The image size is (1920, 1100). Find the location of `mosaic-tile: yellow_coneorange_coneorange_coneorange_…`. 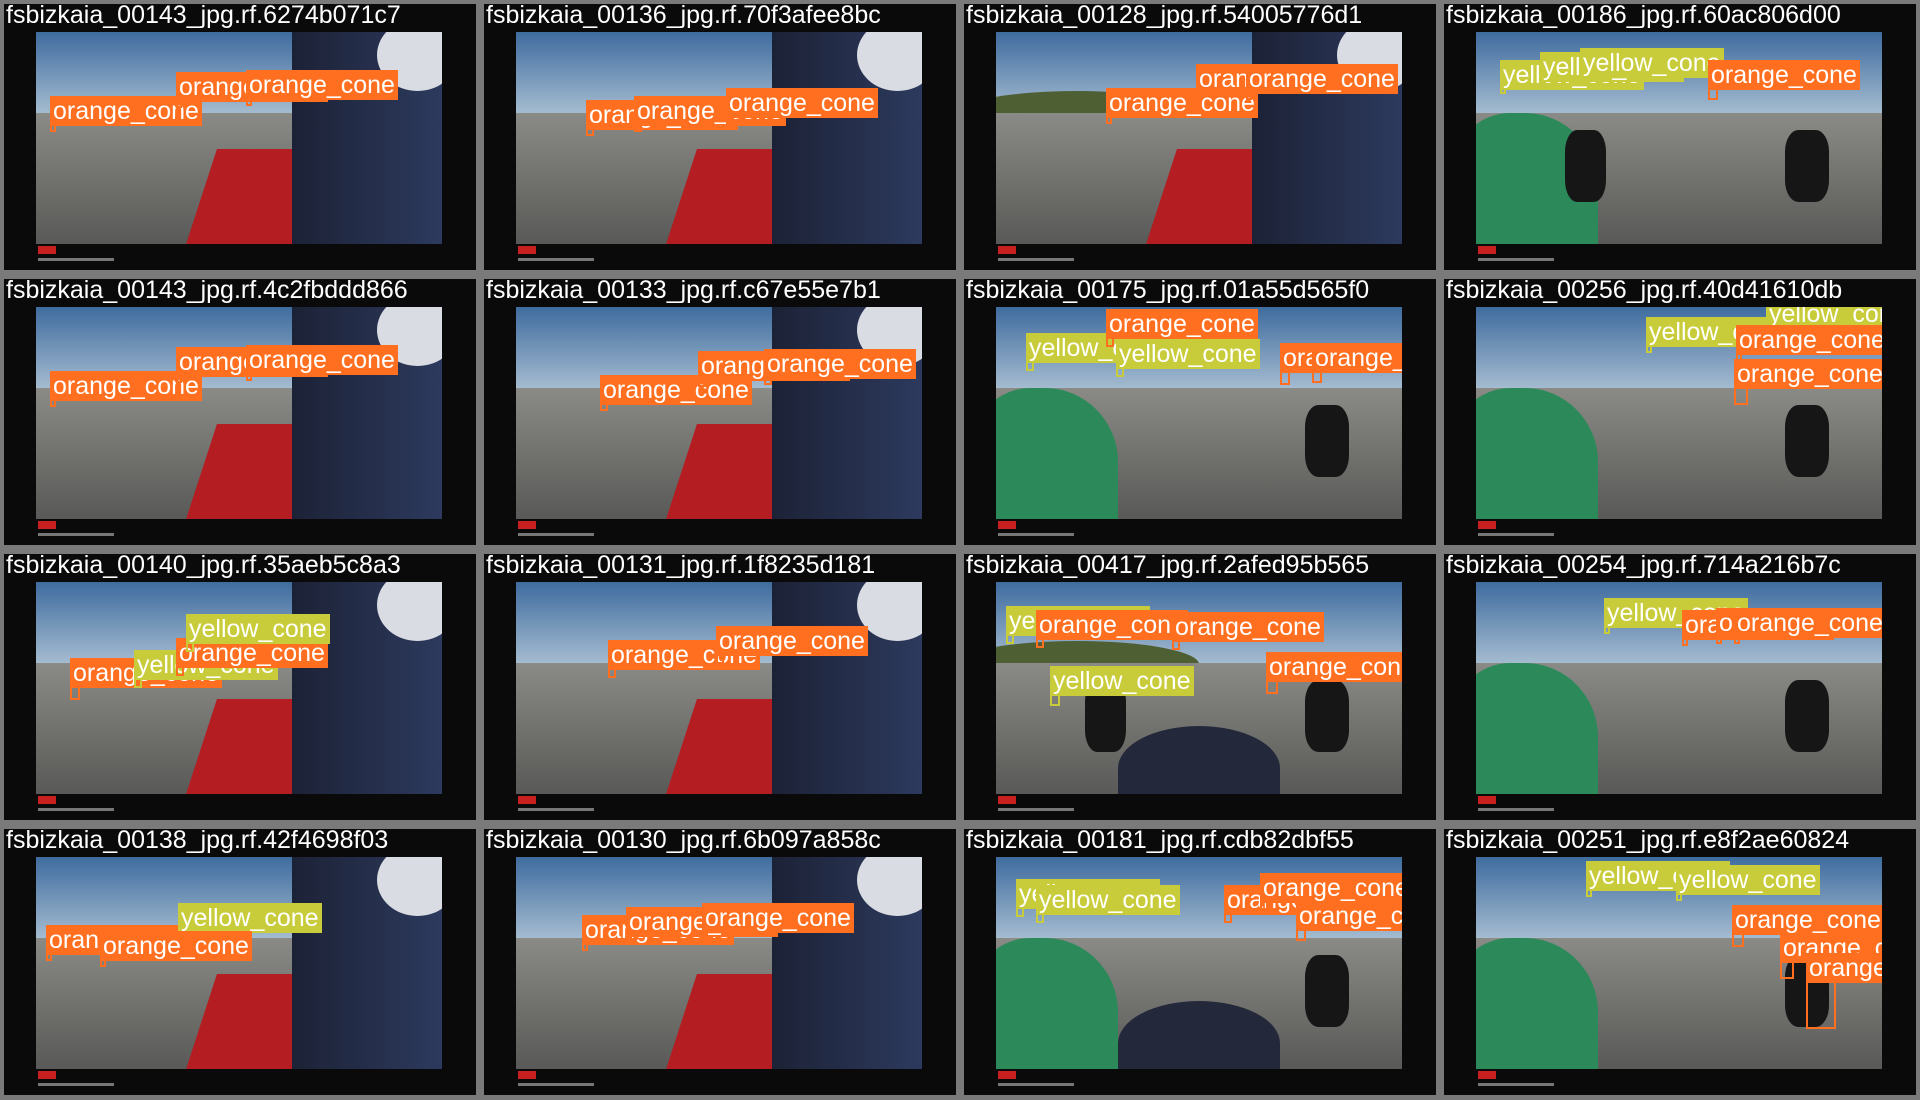

mosaic-tile: yellow_coneorange_coneorange_coneorange_… is located at coordinates (1680, 687).